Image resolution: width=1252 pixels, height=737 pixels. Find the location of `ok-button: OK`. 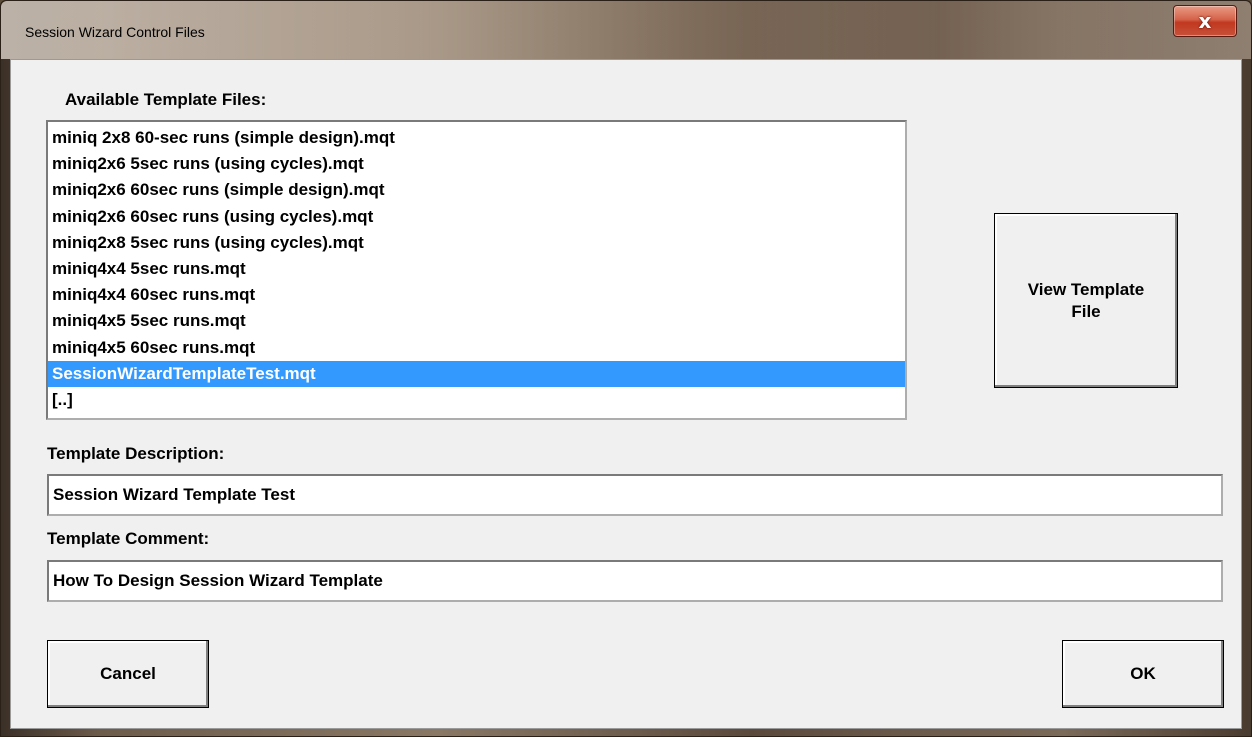

ok-button: OK is located at coordinates (1143, 674).